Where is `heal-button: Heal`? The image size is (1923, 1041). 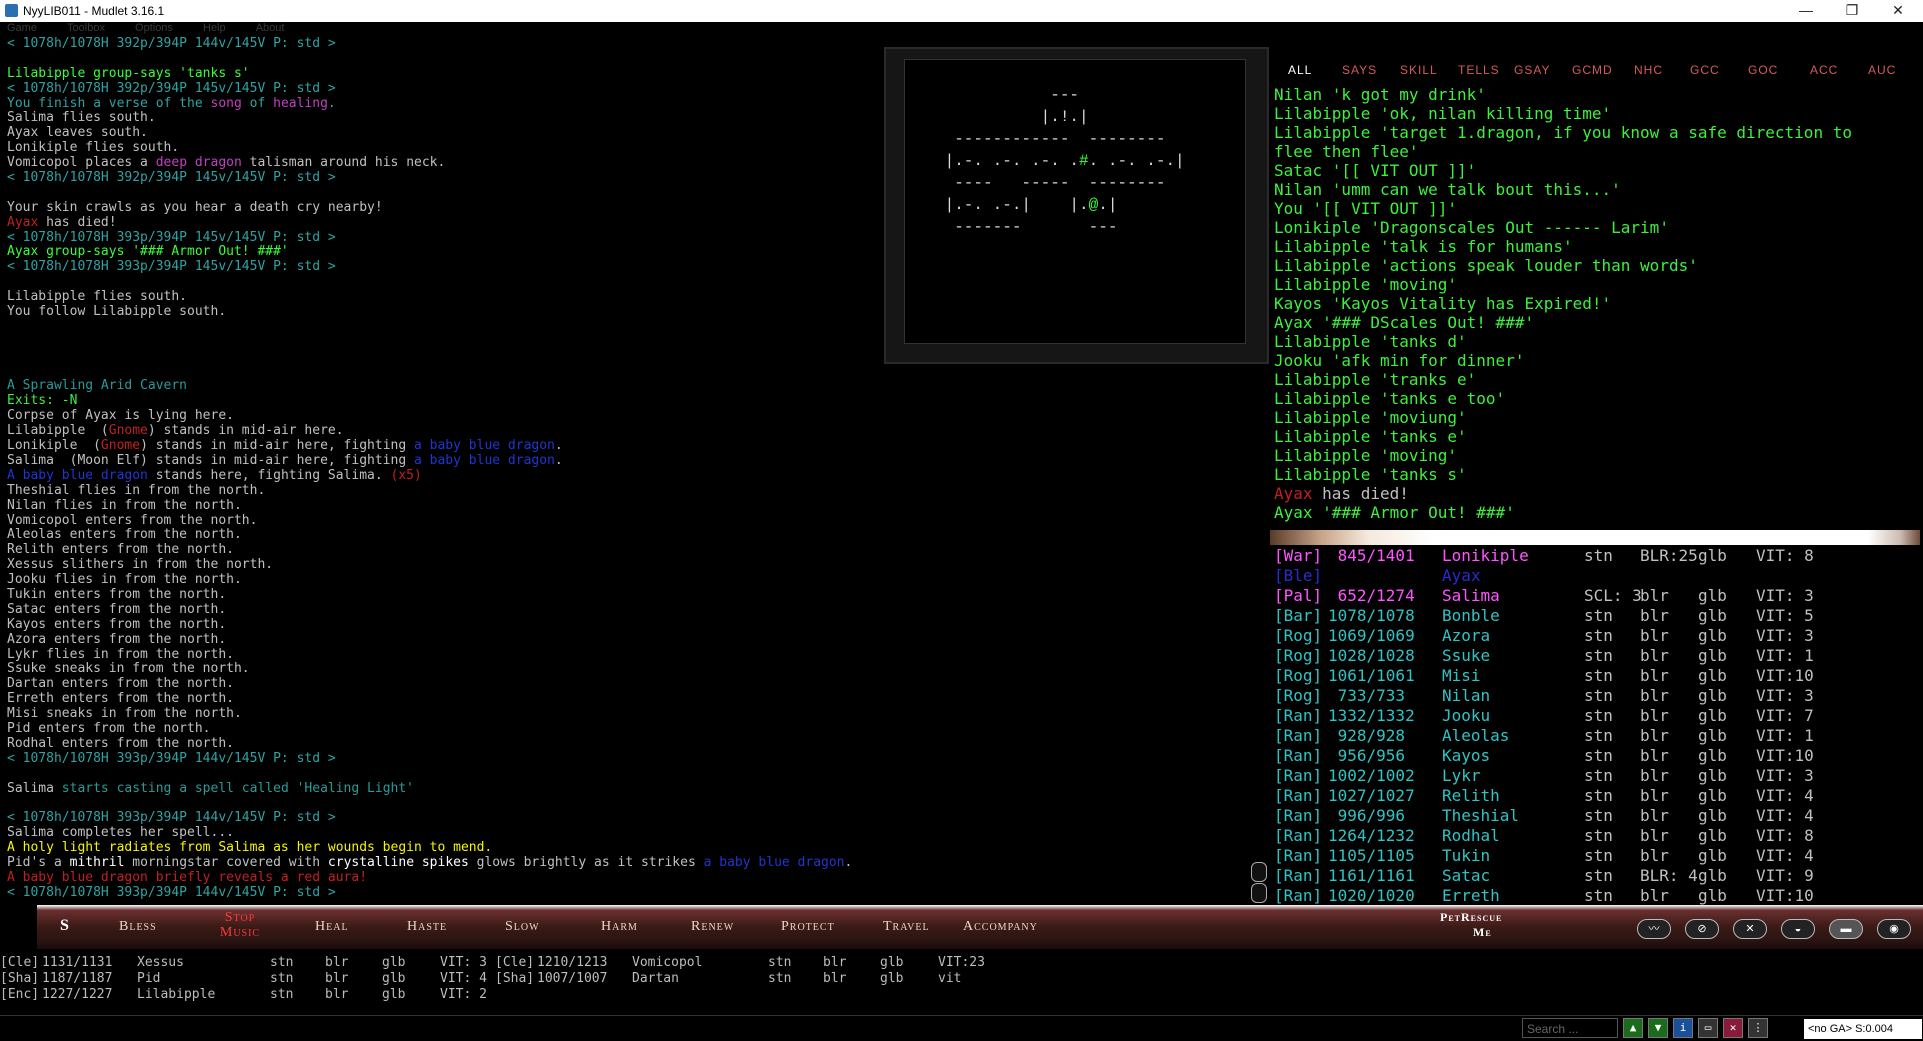 heal-button: Heal is located at coordinates (332, 927).